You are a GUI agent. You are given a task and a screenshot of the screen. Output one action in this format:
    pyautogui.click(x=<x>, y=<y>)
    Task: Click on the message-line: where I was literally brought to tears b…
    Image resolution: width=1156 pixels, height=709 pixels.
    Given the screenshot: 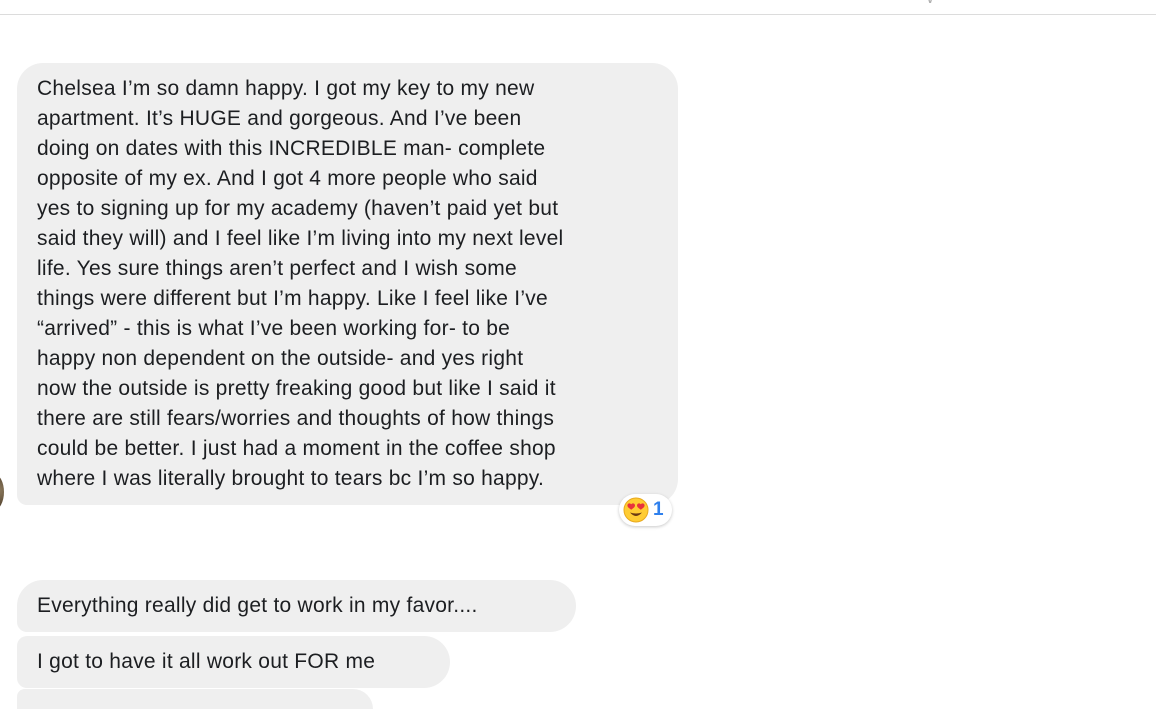 What is the action you would take?
    pyautogui.click(x=291, y=478)
    